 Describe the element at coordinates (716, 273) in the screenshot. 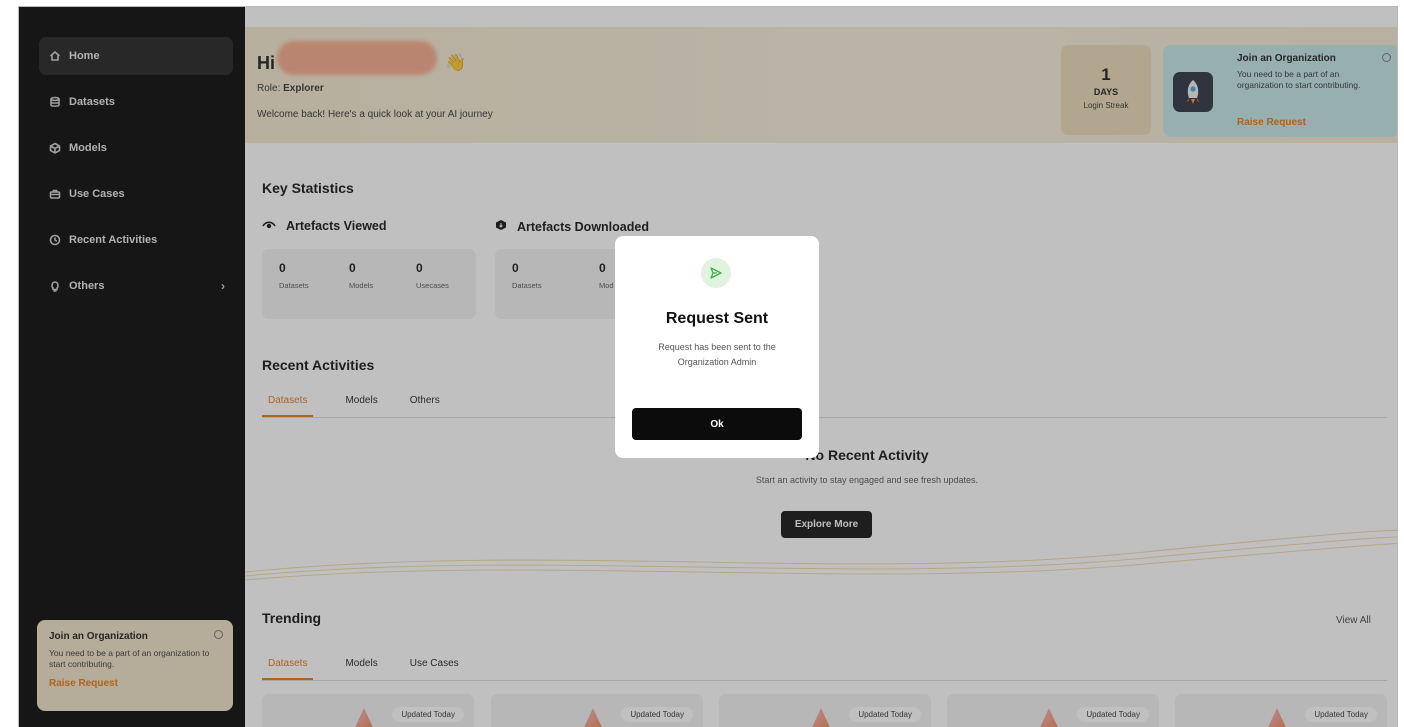

I see `send-icon` at that location.